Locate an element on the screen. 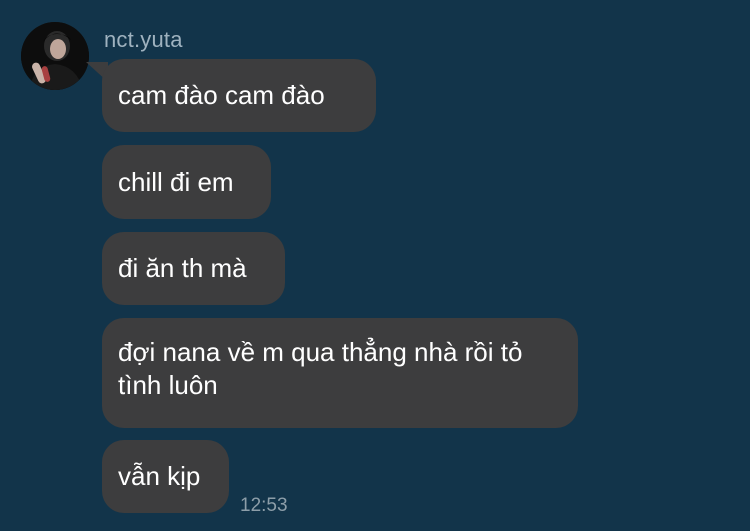 The width and height of the screenshot is (750, 531). avatar is located at coordinates (55, 56).